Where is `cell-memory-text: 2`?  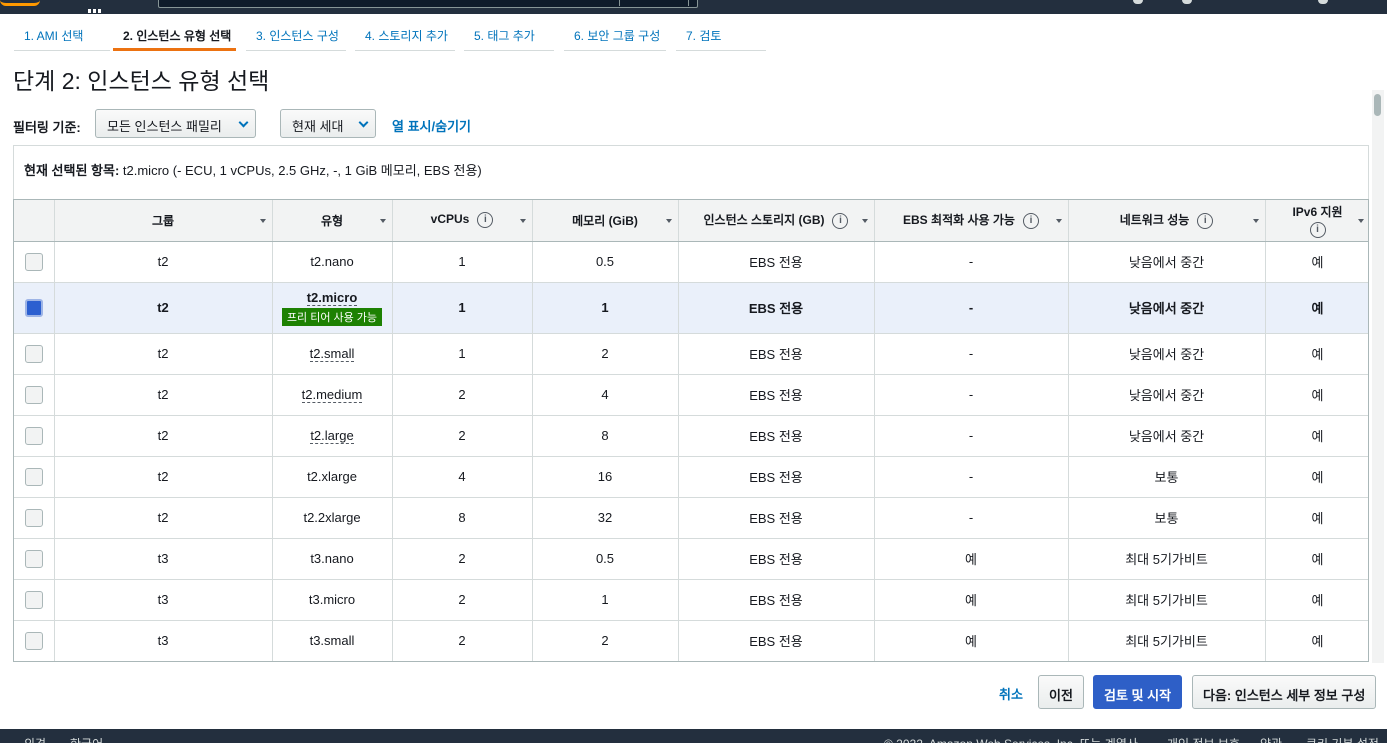 cell-memory-text: 2 is located at coordinates (605, 640).